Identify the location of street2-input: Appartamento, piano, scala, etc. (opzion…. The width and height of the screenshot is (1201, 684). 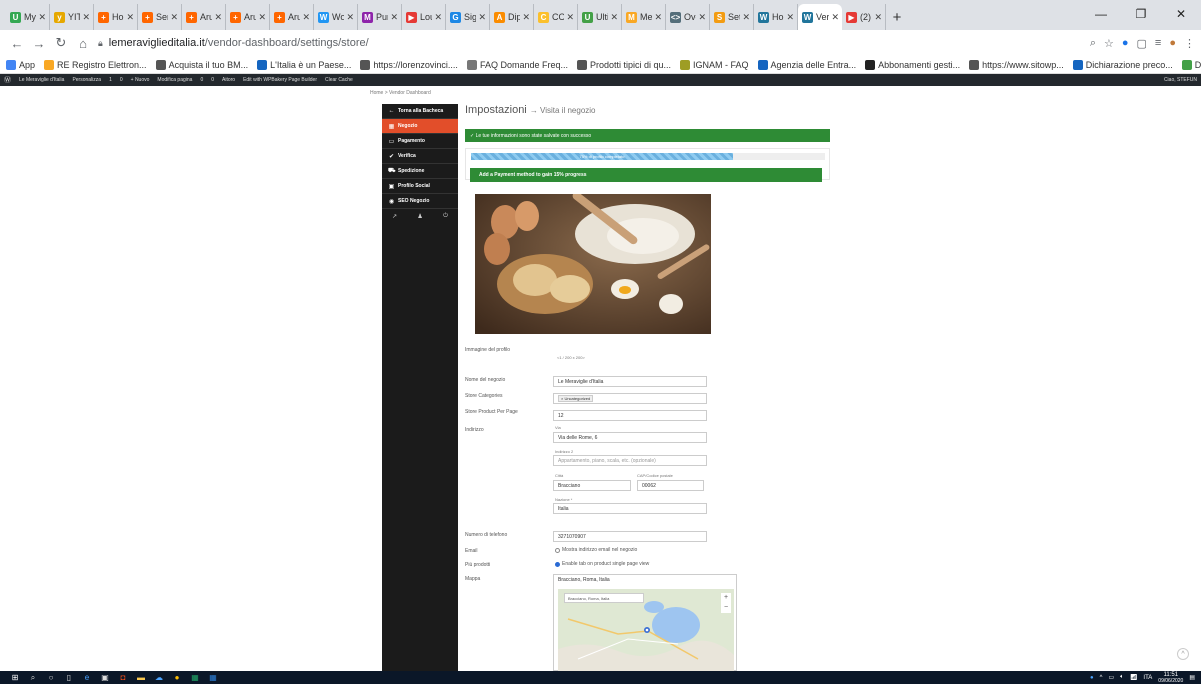
(630, 460).